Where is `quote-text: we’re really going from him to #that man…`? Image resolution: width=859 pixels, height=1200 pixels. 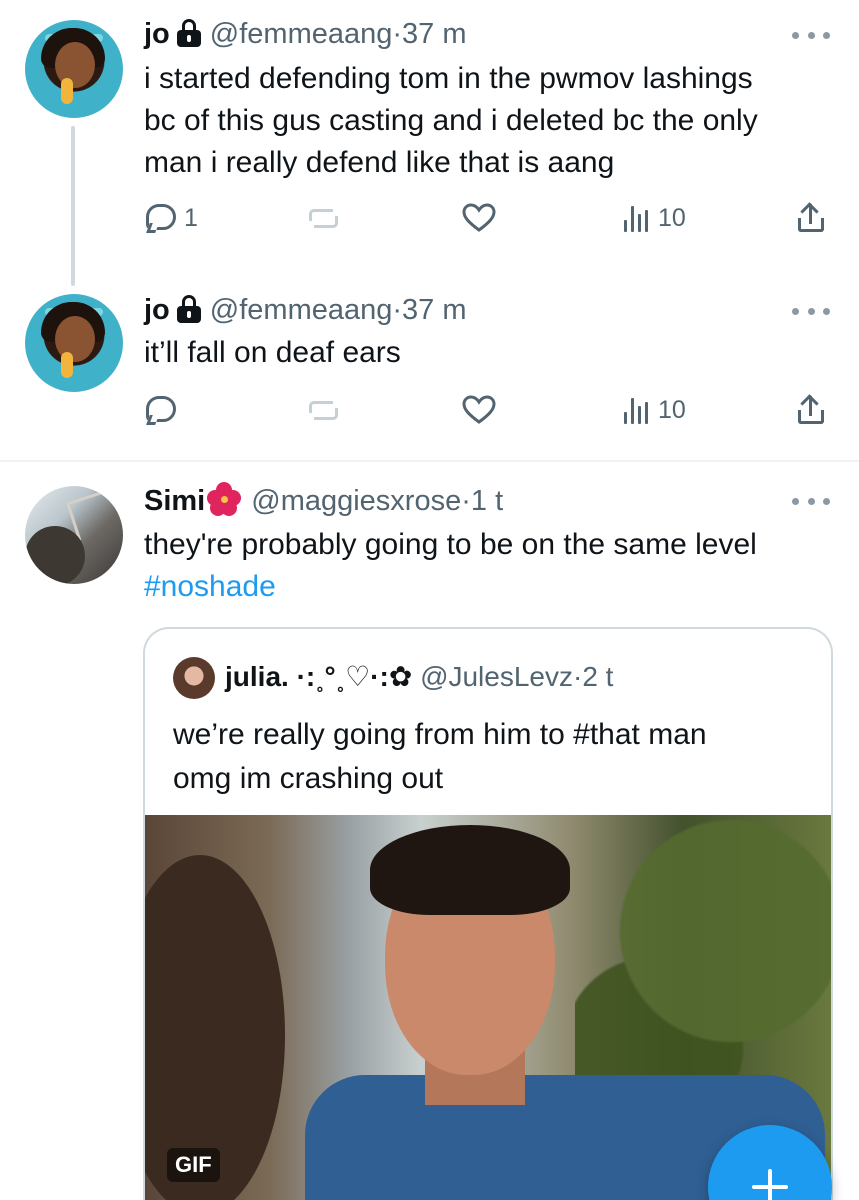 quote-text: we’re really going from him to #that man… is located at coordinates (440, 757).